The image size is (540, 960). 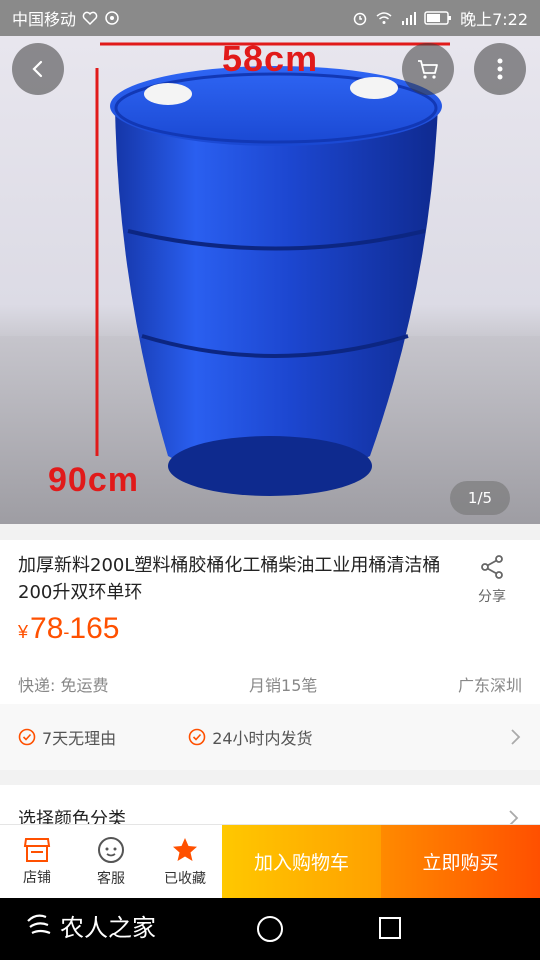 I want to click on system-nav-bar: 农人之家, so click(x=270, y=929).